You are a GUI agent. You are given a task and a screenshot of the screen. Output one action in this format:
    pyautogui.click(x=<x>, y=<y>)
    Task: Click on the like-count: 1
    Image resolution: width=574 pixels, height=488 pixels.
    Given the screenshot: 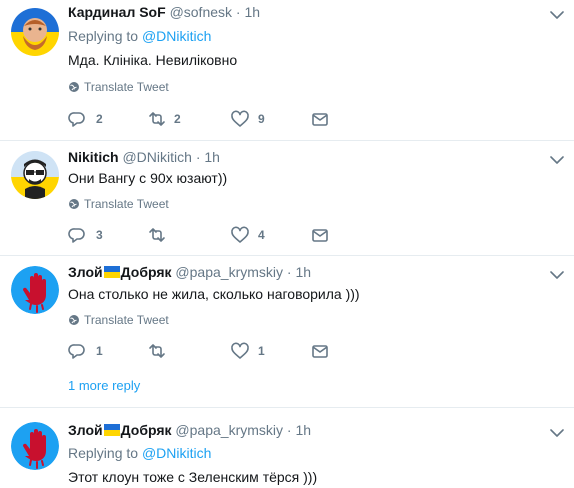 What is the action you would take?
    pyautogui.click(x=261, y=351)
    